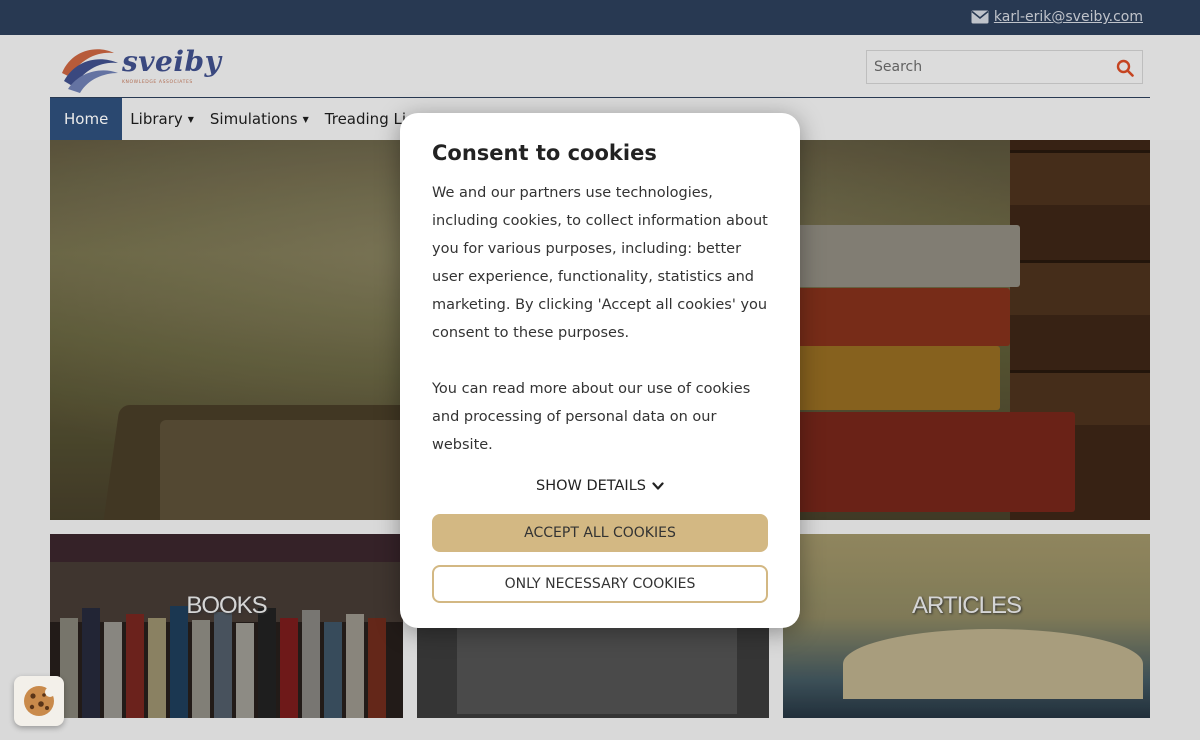 The height and width of the screenshot is (740, 1200). I want to click on accept-all-cookies-button: ACCEPT ALL COOKIES, so click(600, 533).